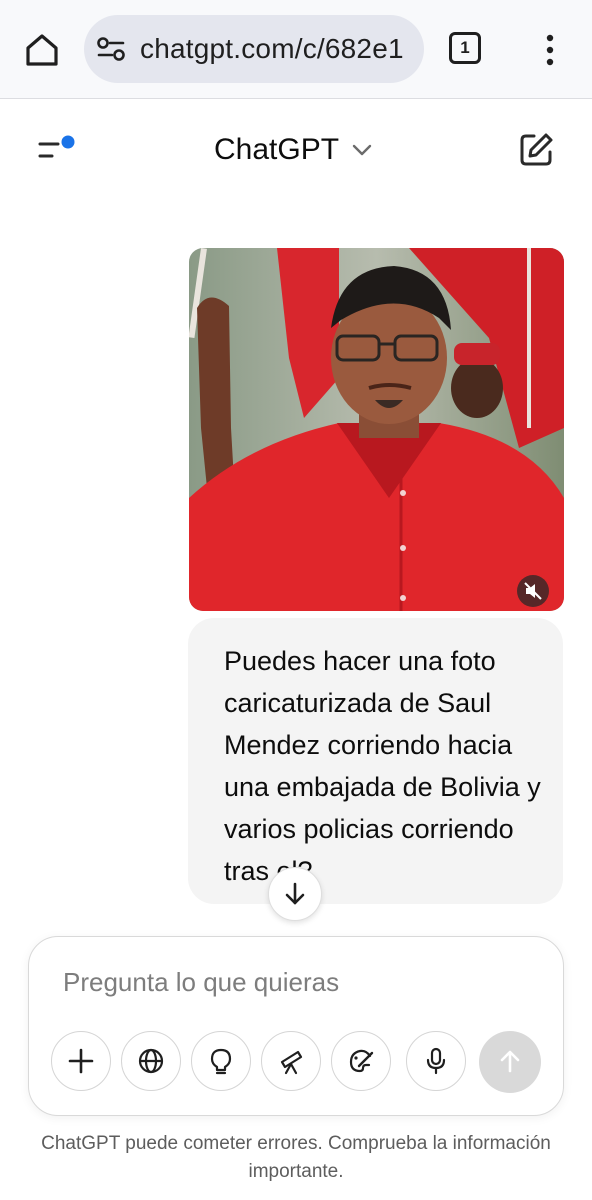 This screenshot has height=1200, width=592. I want to click on volume-off-icon, so click(533, 591).